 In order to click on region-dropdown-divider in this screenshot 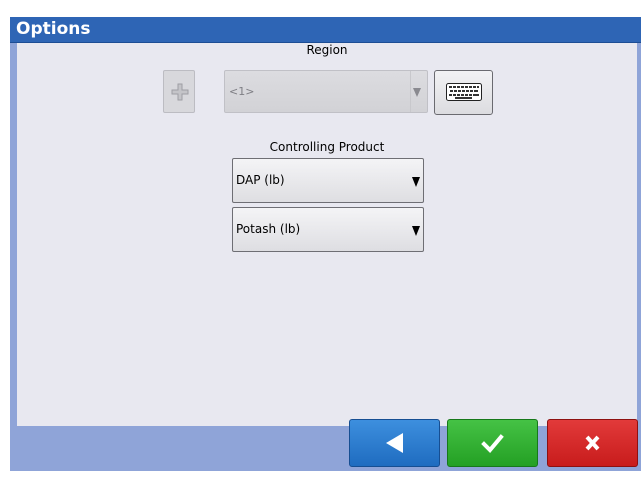, I will do `click(410, 91)`.